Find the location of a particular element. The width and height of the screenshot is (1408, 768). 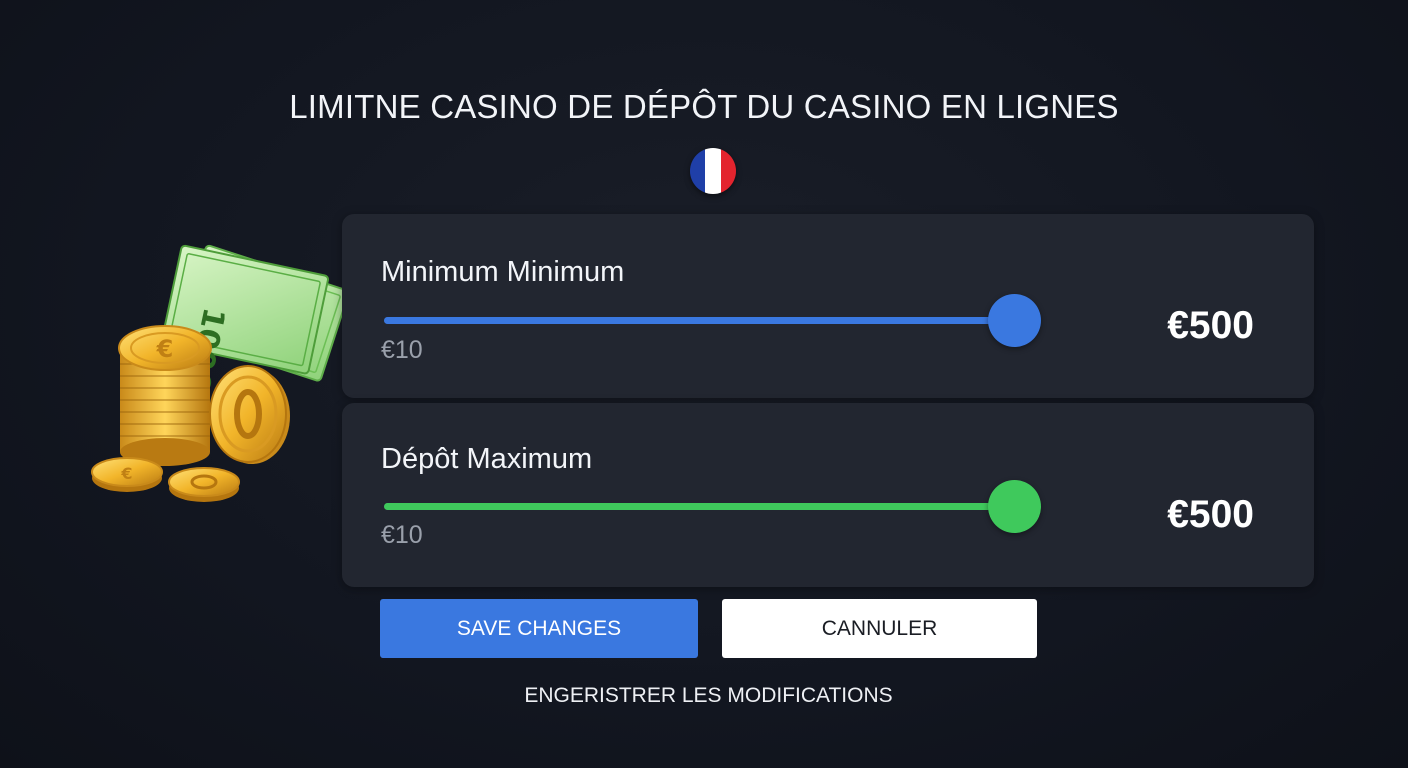

minimum-slider-fill is located at coordinates (699, 320).